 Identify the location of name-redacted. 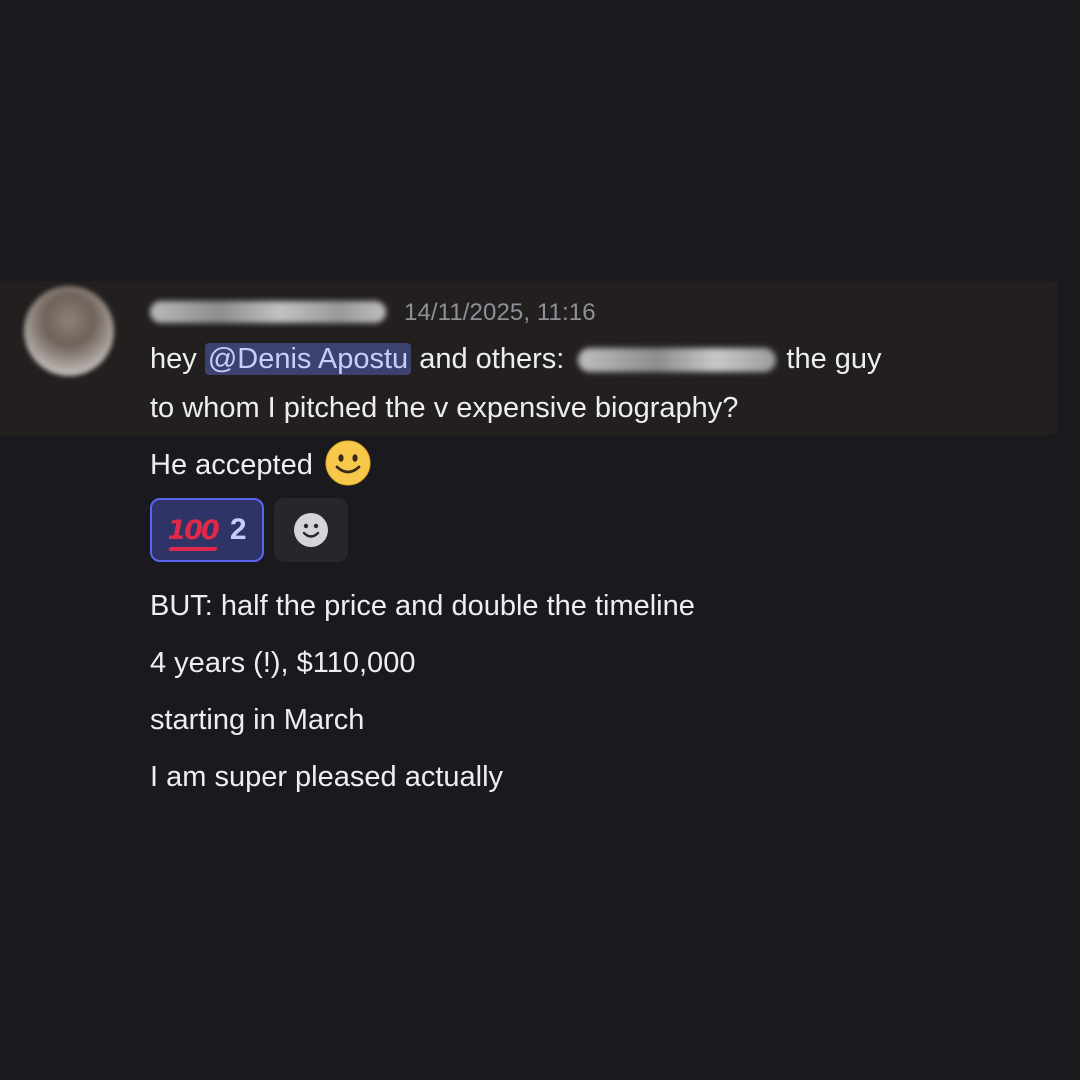
(677, 360).